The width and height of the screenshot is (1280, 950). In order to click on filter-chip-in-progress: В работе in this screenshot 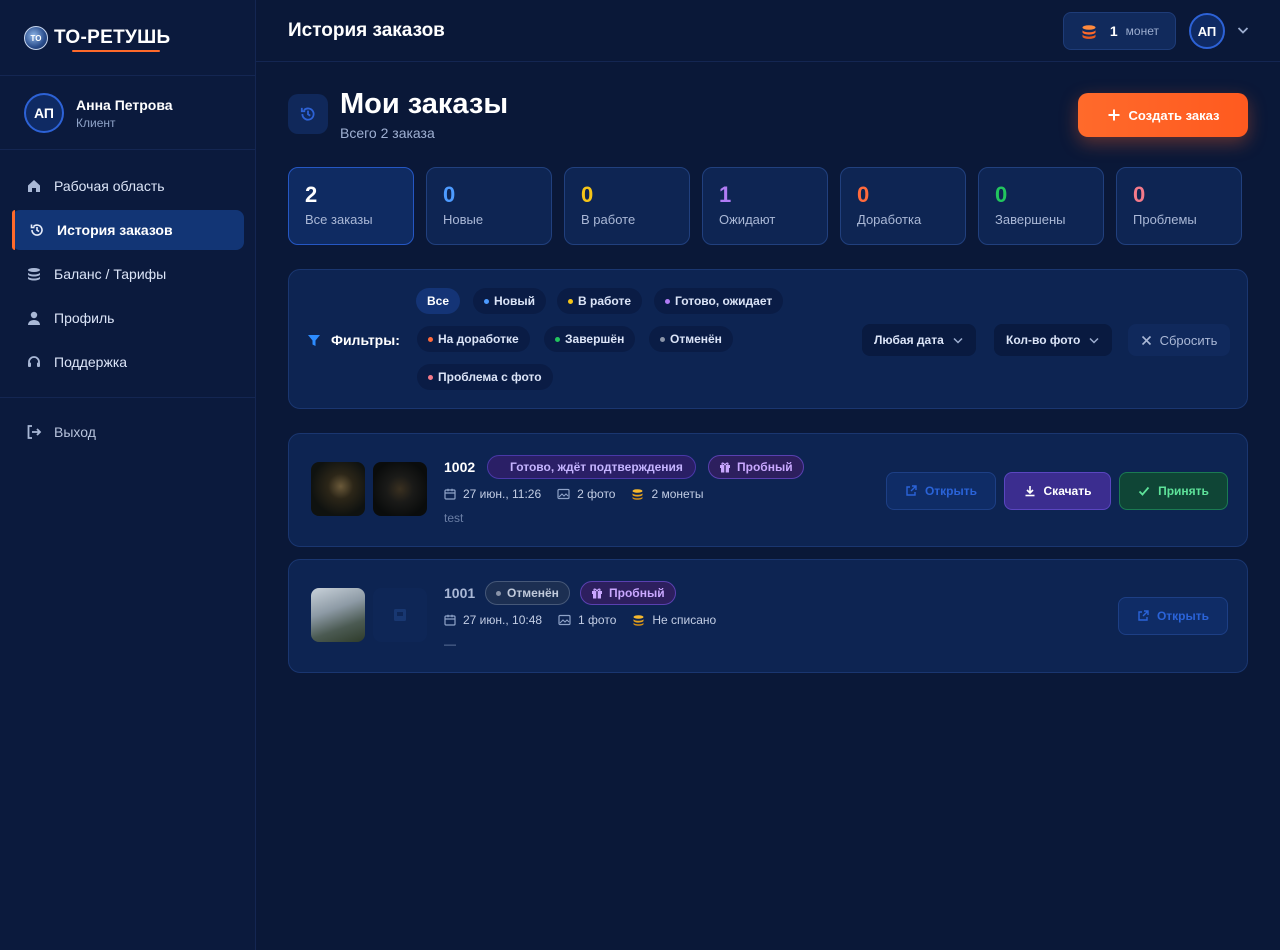, I will do `click(599, 301)`.